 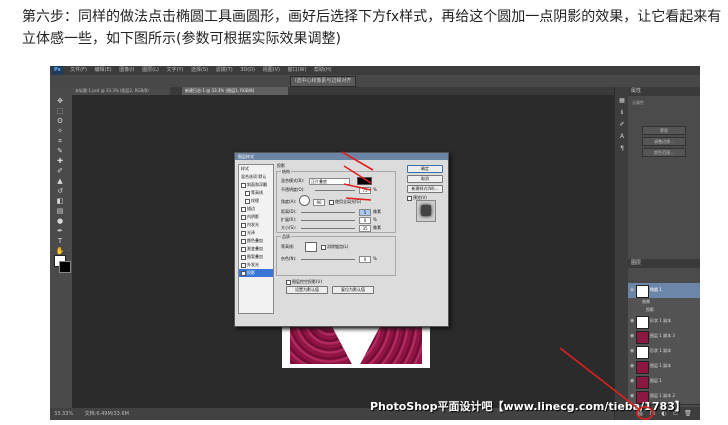 What do you see at coordinates (365, 190) in the screenshot?
I see `opacity-input: 75` at bounding box center [365, 190].